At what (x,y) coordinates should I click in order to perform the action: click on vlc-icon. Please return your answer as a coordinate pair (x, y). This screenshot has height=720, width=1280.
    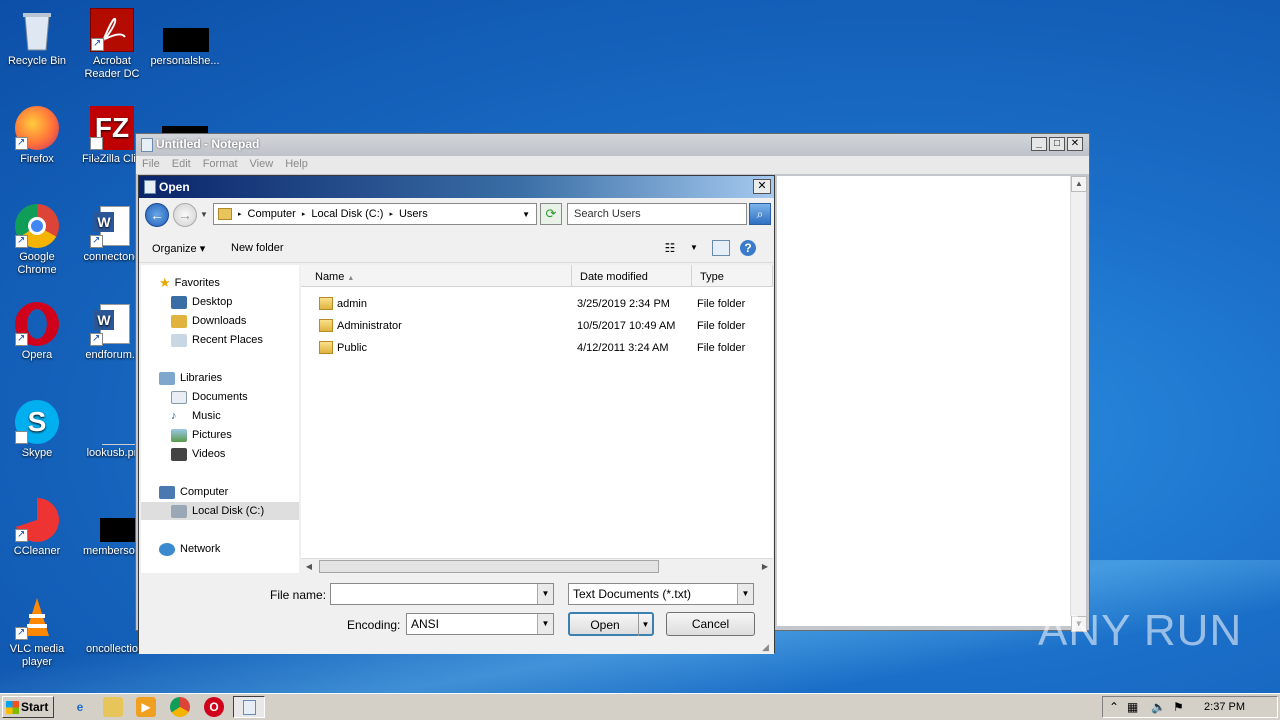
    Looking at the image, I should click on (37, 618).